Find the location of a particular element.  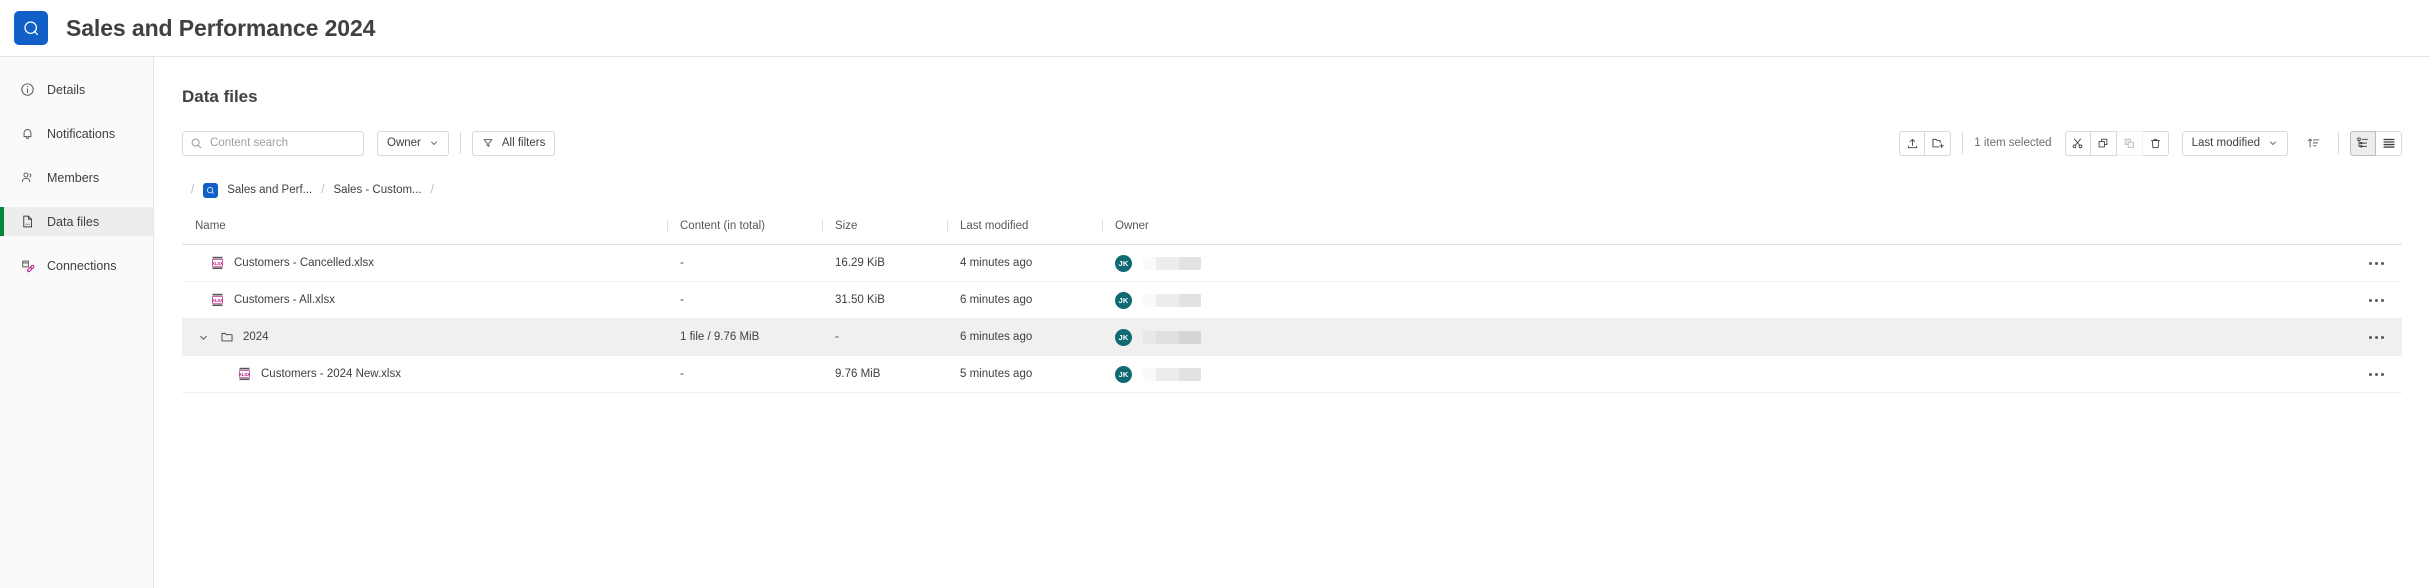

search-input is located at coordinates (283, 143).